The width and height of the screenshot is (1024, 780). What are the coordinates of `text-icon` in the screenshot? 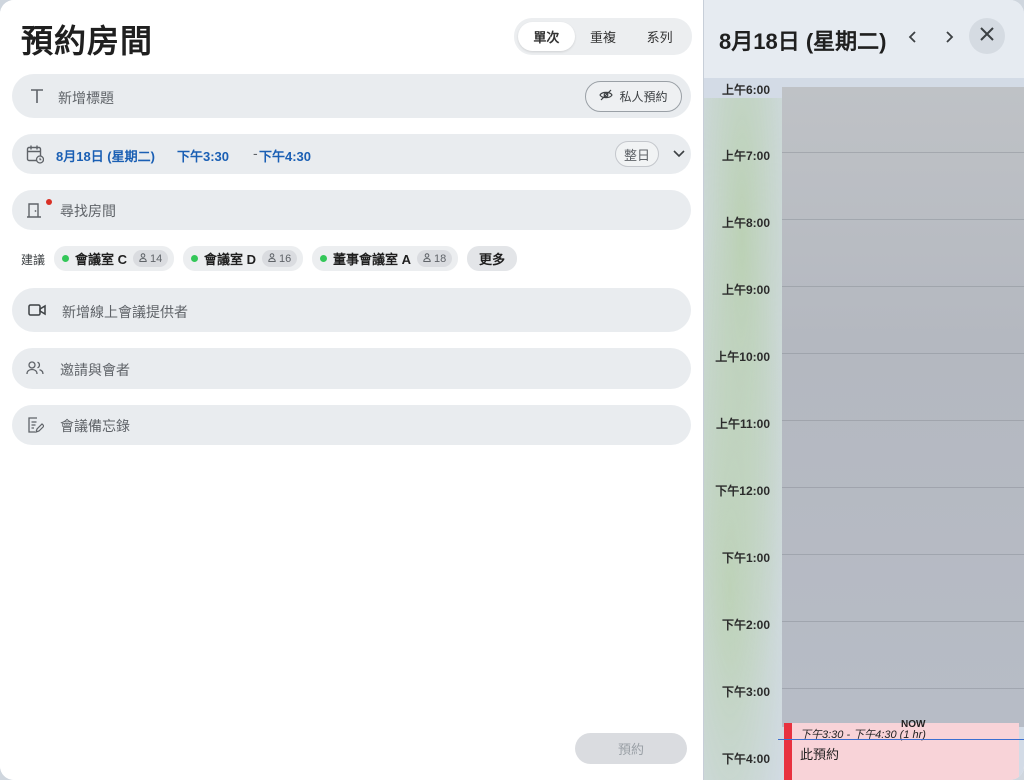 It's located at (37, 96).